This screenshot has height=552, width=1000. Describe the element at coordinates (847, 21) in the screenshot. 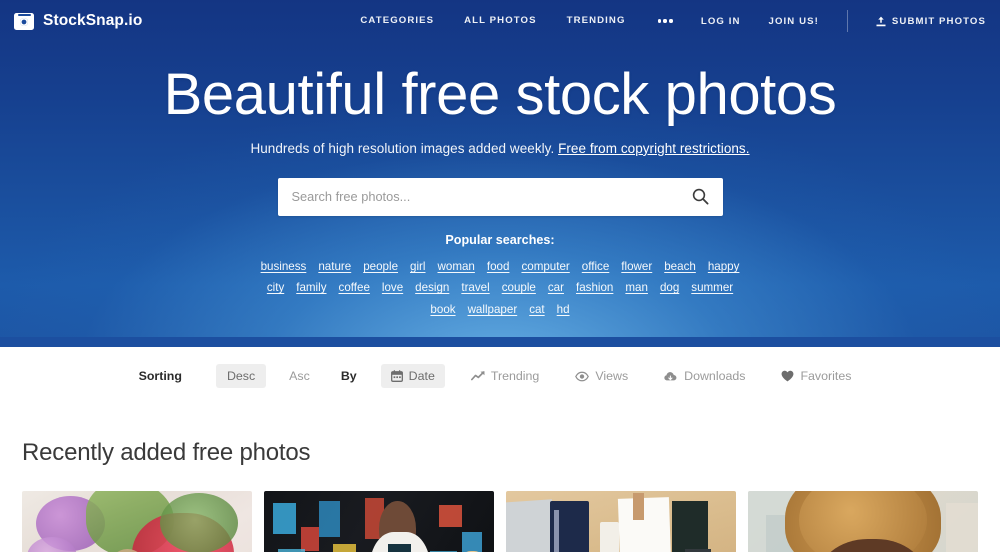

I see `nav-divider` at that location.